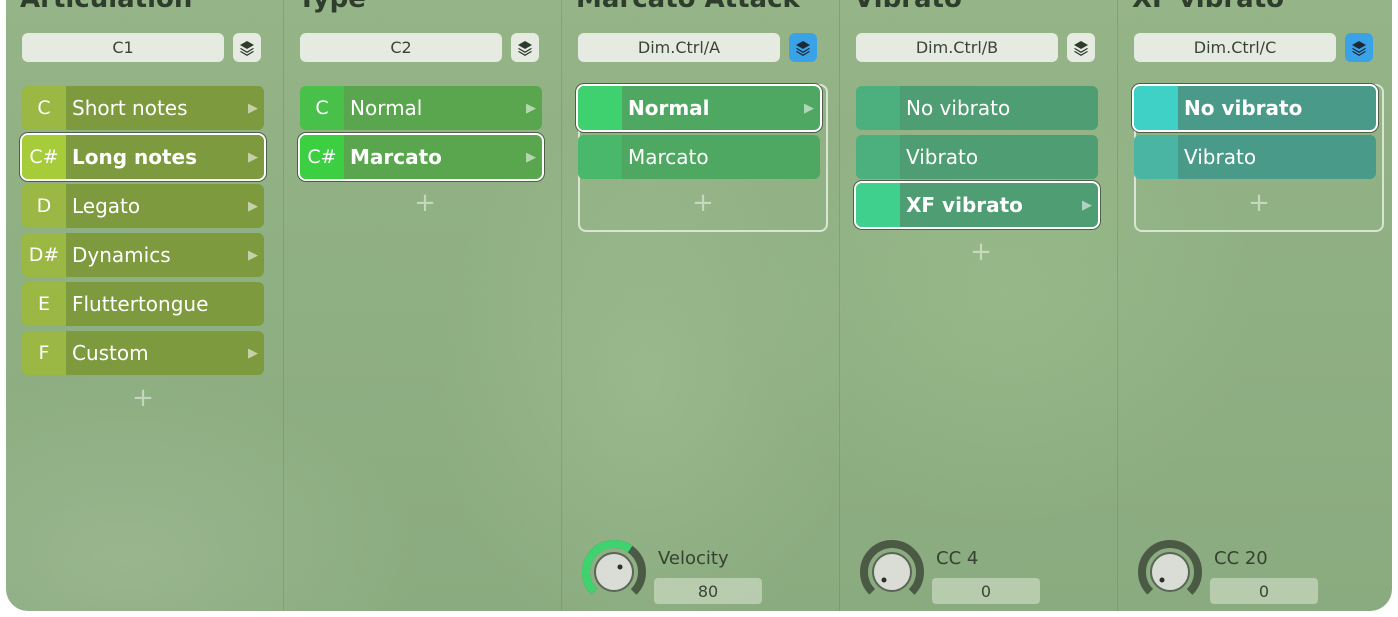  What do you see at coordinates (44, 353) in the screenshot?
I see `key-label: F` at bounding box center [44, 353].